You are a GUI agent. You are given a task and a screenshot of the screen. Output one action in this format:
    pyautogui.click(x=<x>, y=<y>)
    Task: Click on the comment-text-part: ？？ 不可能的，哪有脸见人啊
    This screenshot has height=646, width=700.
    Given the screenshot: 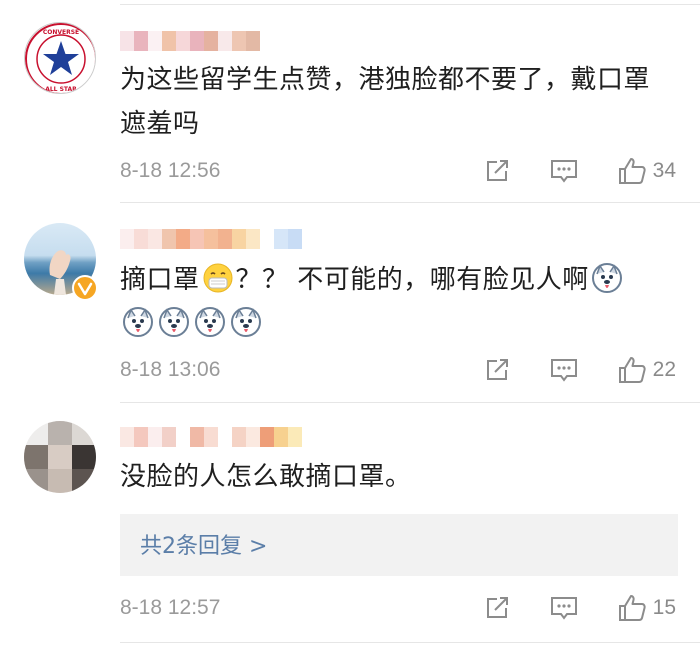 What is the action you would take?
    pyautogui.click(x=412, y=280)
    